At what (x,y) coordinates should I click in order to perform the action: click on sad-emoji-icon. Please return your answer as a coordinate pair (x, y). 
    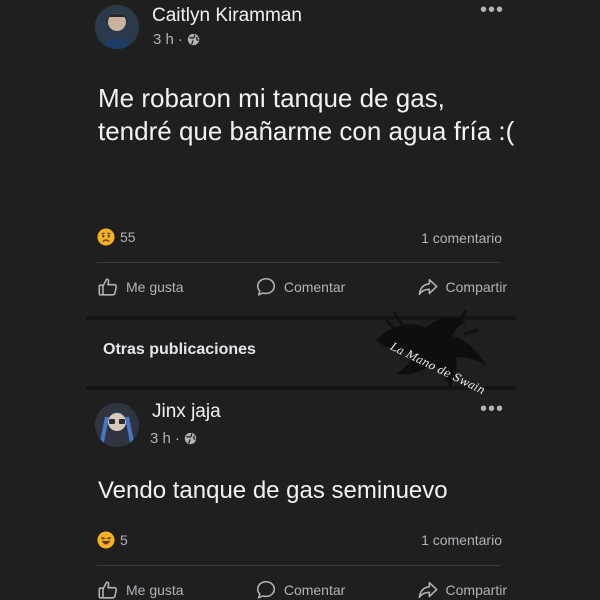
    Looking at the image, I should click on (106, 237).